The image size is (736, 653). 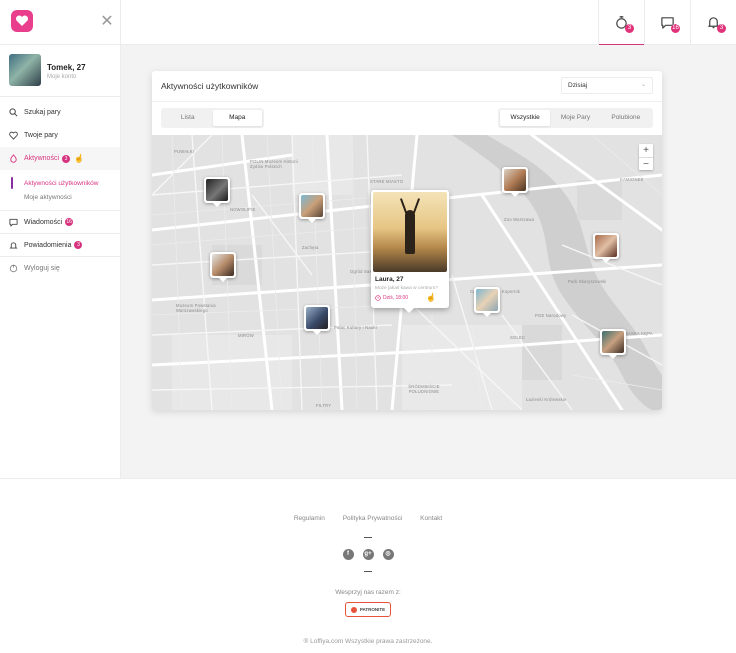 I want to click on map-label: Muzeum Powstania Warszawskiego, so click(x=196, y=308).